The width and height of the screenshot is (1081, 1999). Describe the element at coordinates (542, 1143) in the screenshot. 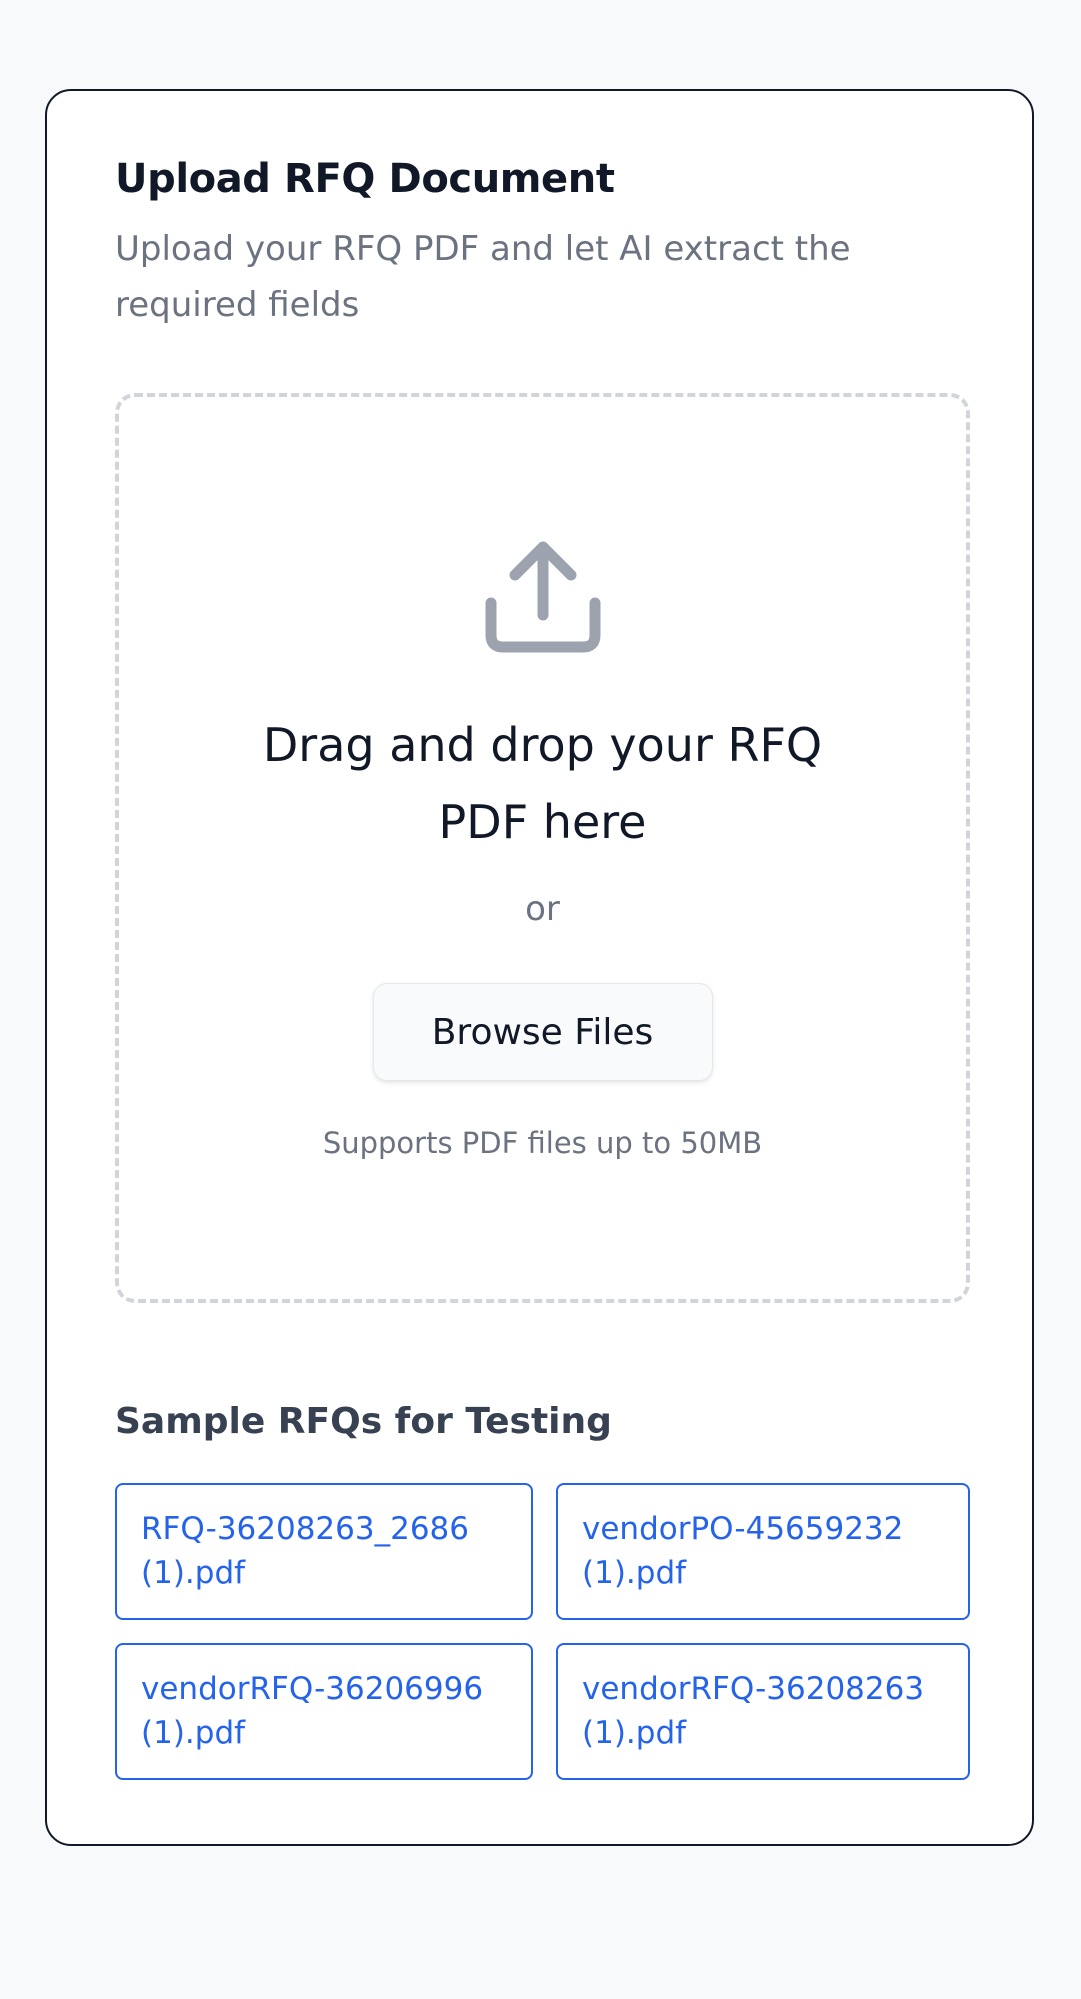

I see `file-support-note: Supports PDF files up to 50MB` at that location.